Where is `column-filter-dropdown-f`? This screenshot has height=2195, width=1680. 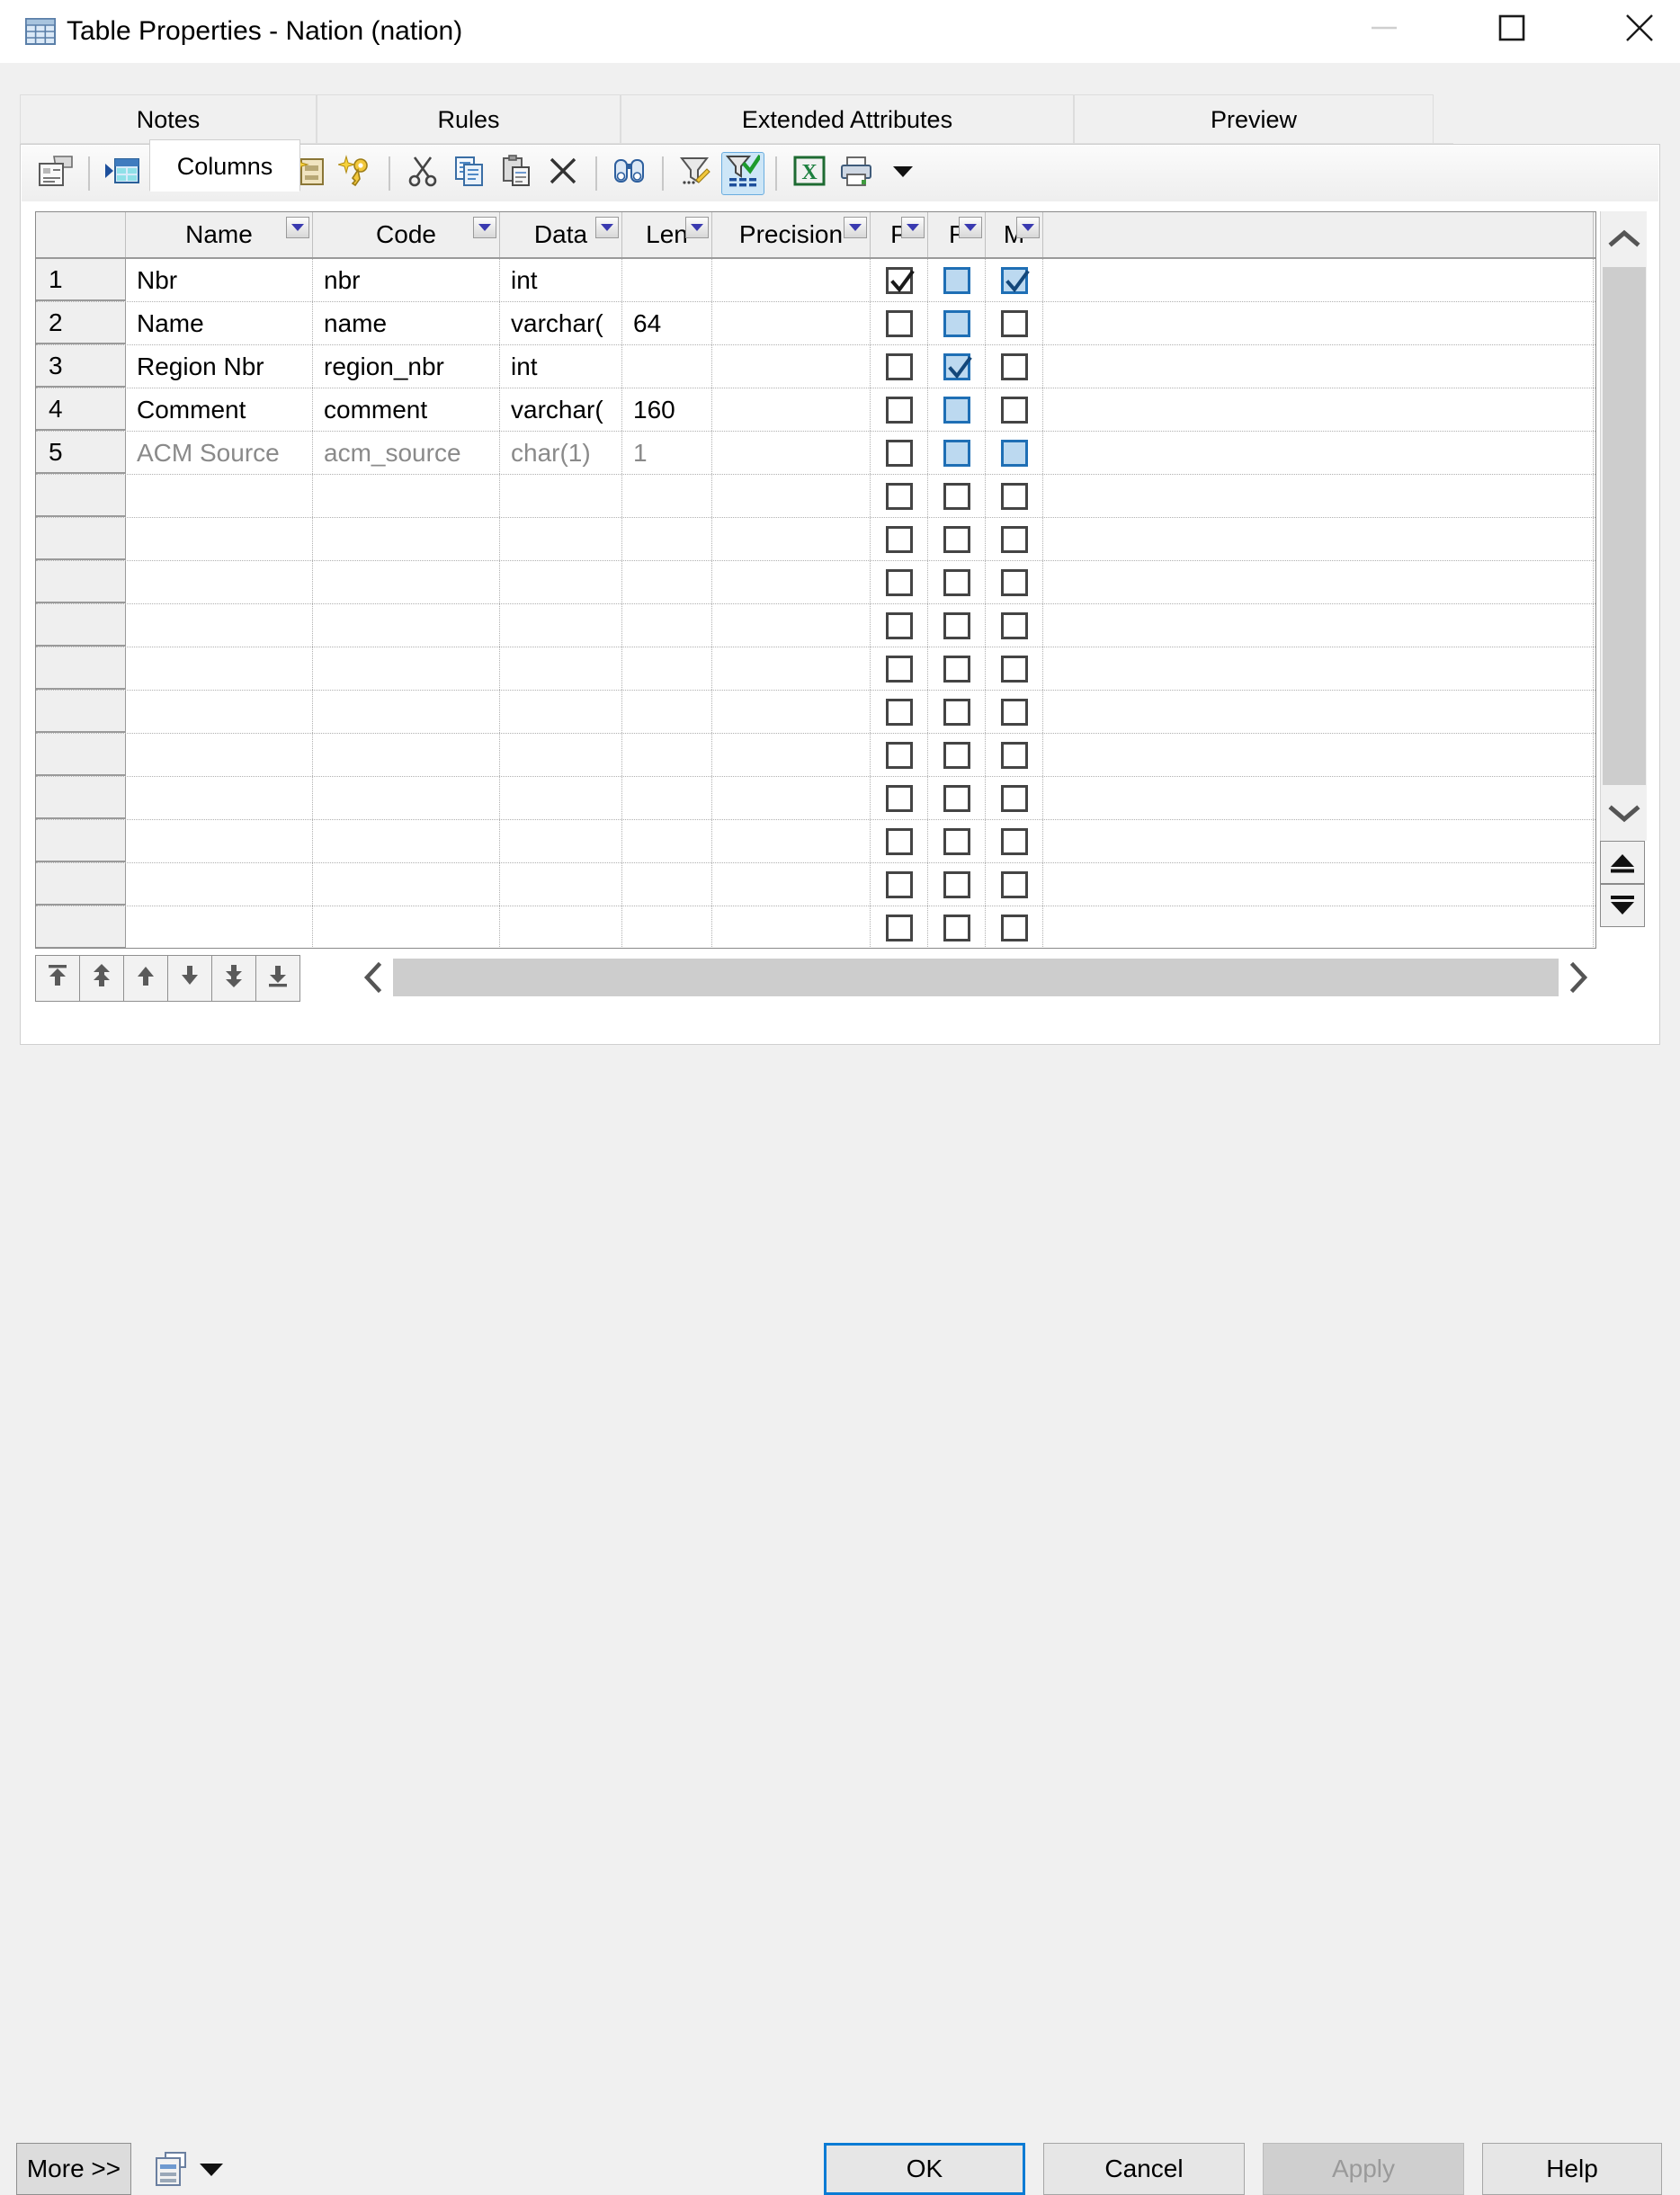
column-filter-dropdown-f is located at coordinates (971, 228).